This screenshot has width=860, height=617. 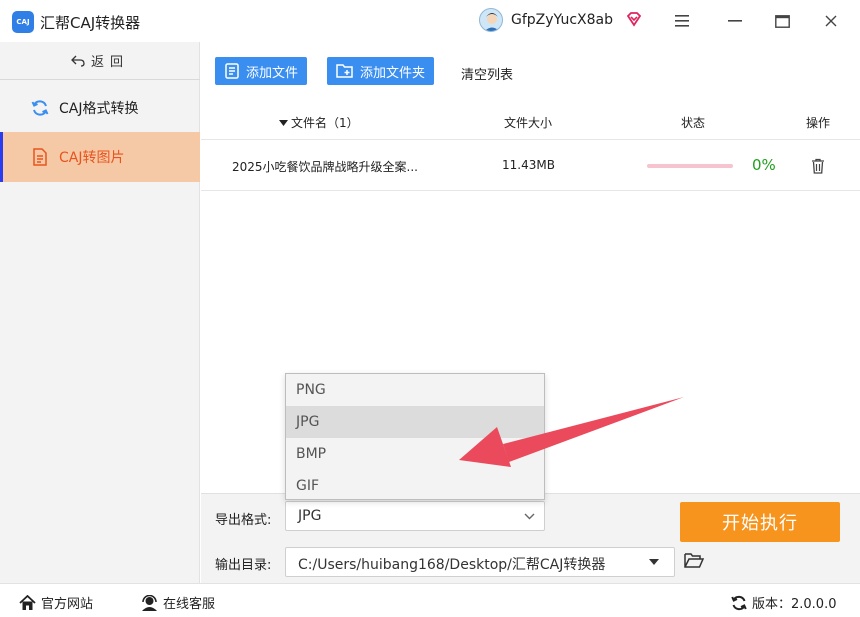 What do you see at coordinates (782, 21) in the screenshot?
I see `maximize-icon` at bounding box center [782, 21].